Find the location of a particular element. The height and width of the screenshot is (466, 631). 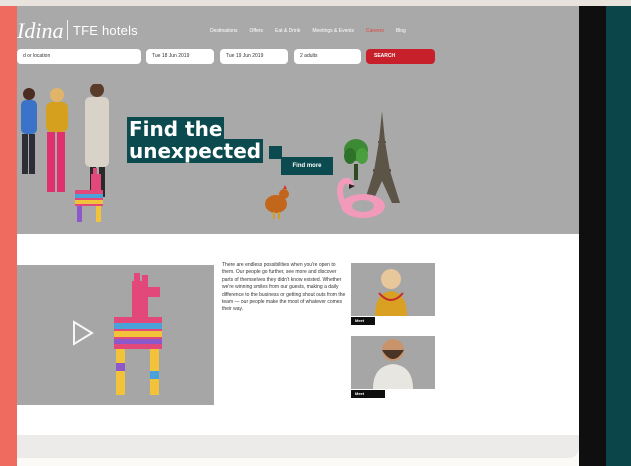

hero-headline: Find the unexpected is located at coordinates (195, 140).